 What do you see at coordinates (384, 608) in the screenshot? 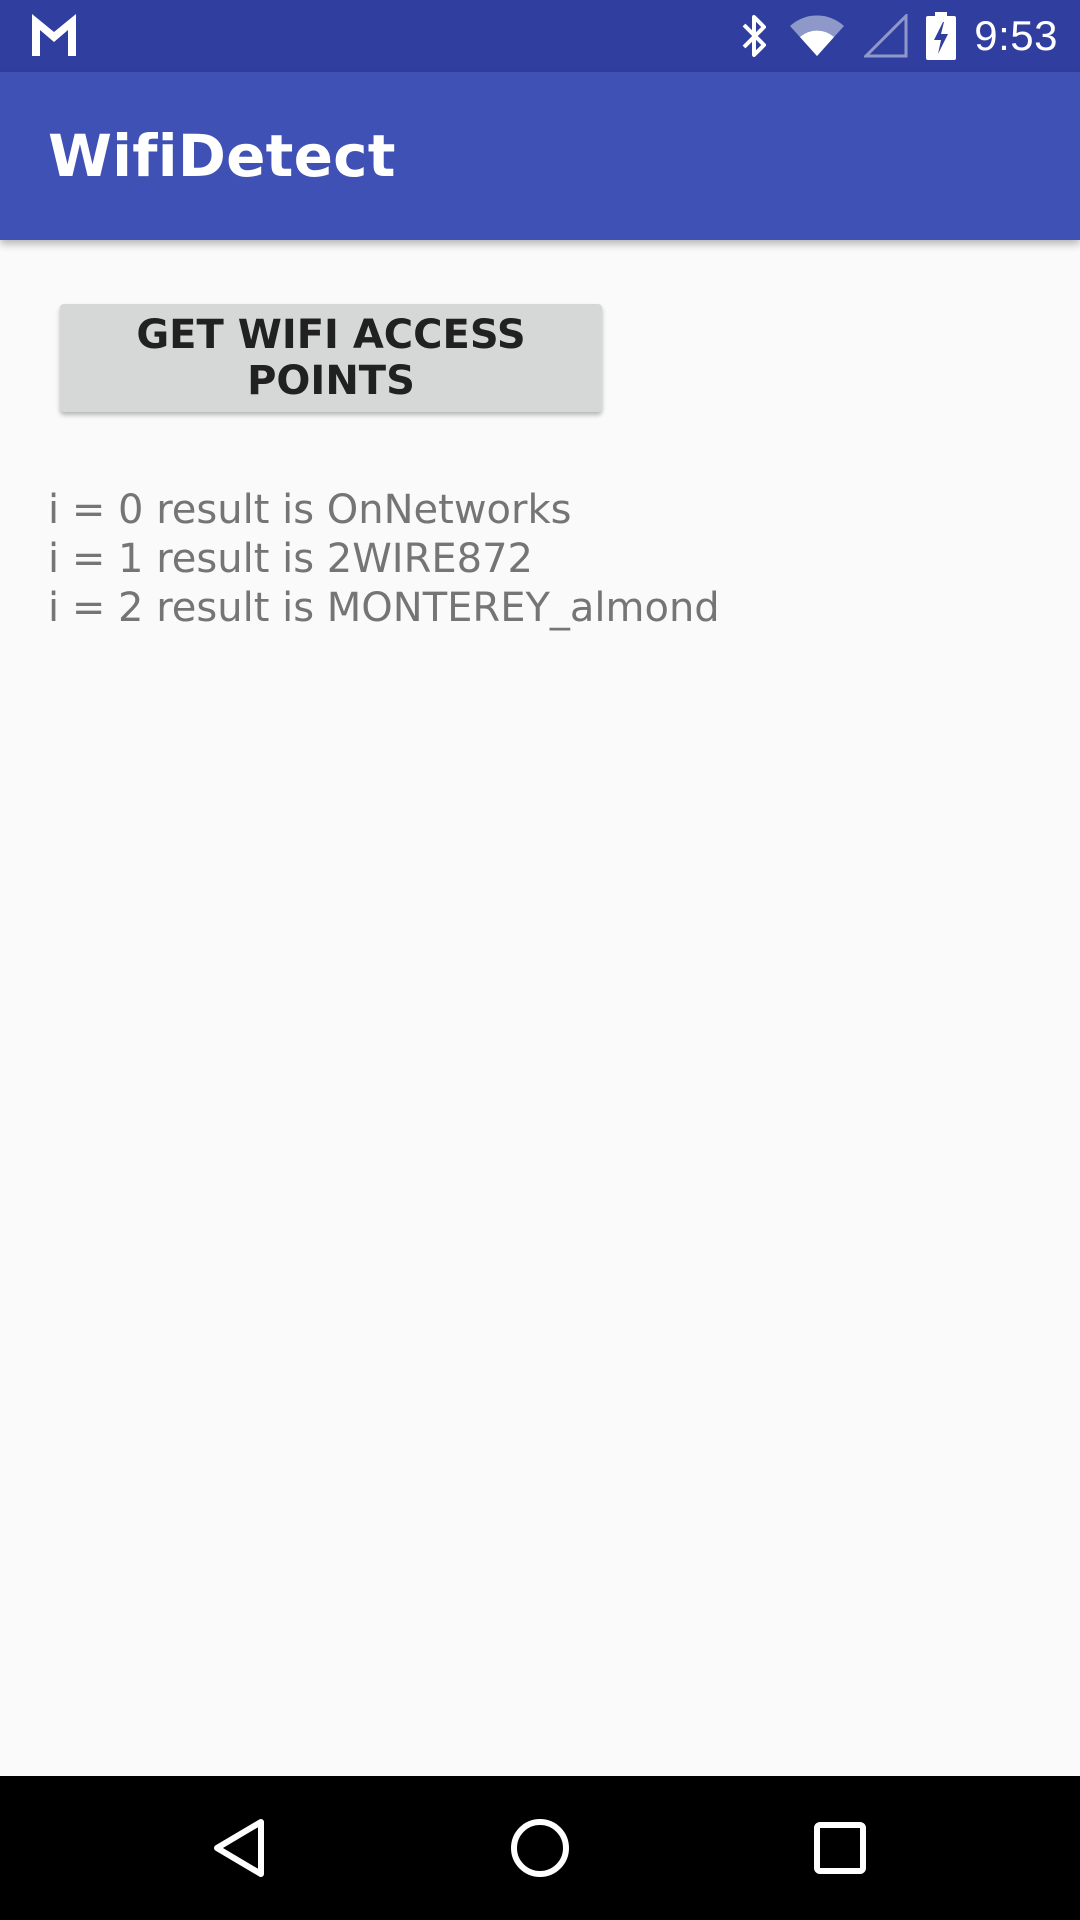
I see `result-line: i = 2 result is MONTEREY_almond` at bounding box center [384, 608].